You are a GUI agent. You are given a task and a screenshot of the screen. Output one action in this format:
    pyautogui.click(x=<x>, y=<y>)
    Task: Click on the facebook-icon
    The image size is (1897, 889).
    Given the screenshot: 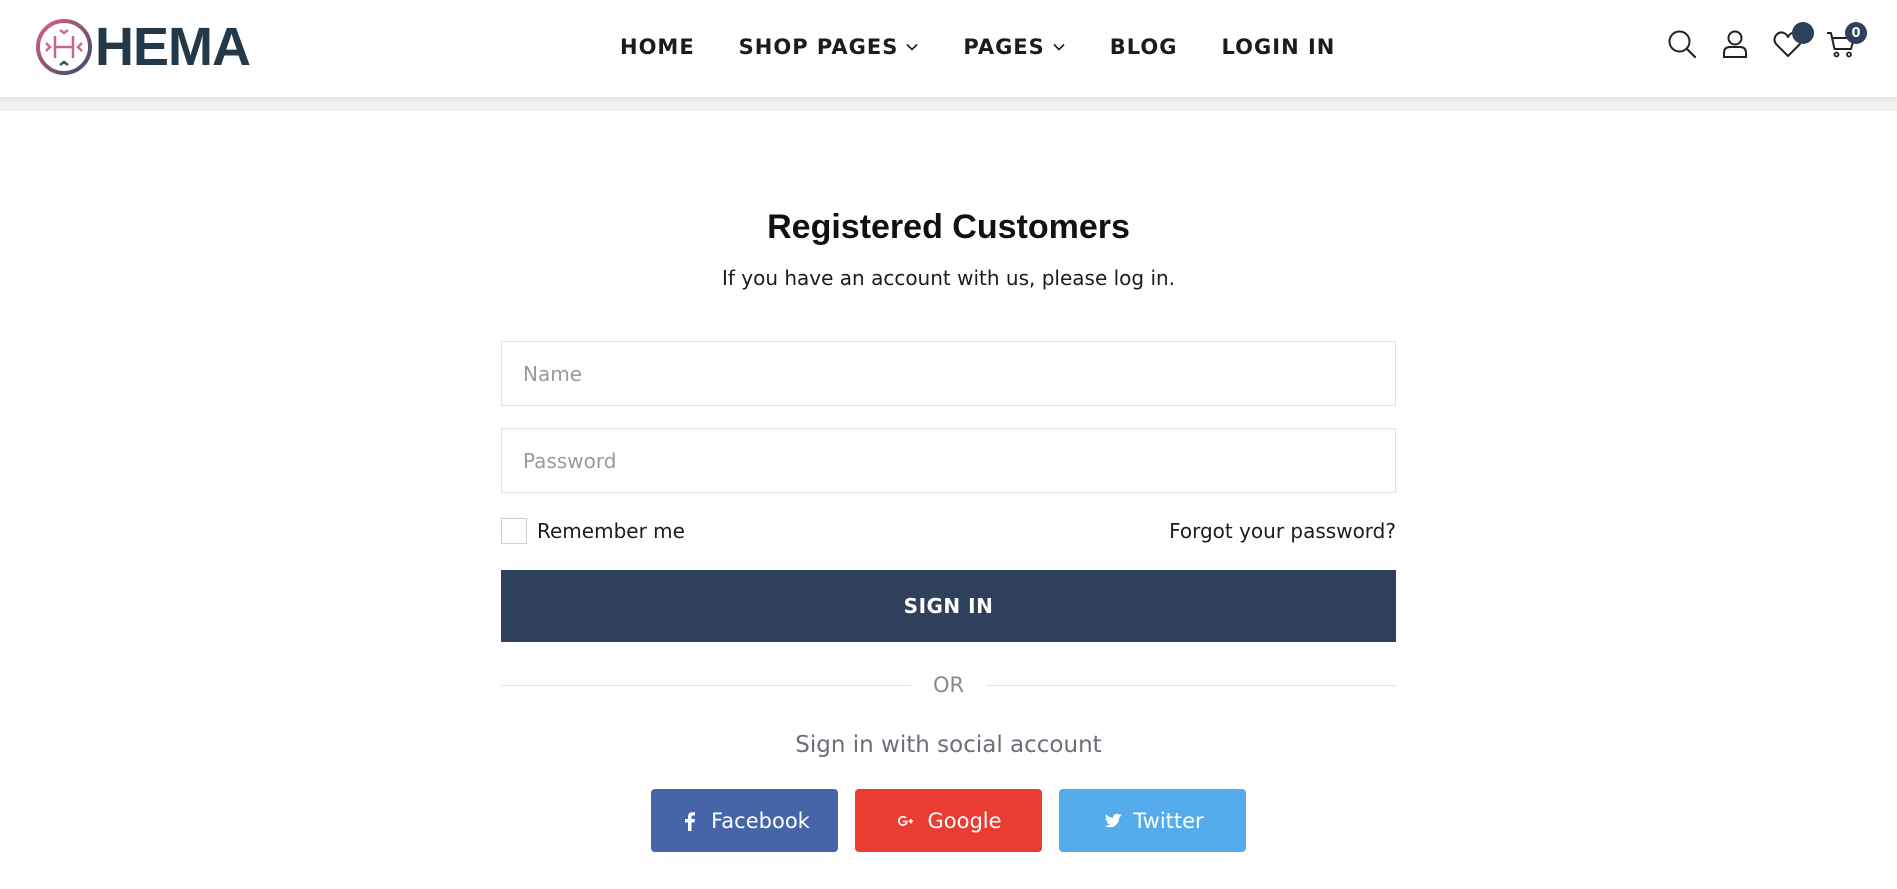 What is the action you would take?
    pyautogui.click(x=690, y=821)
    